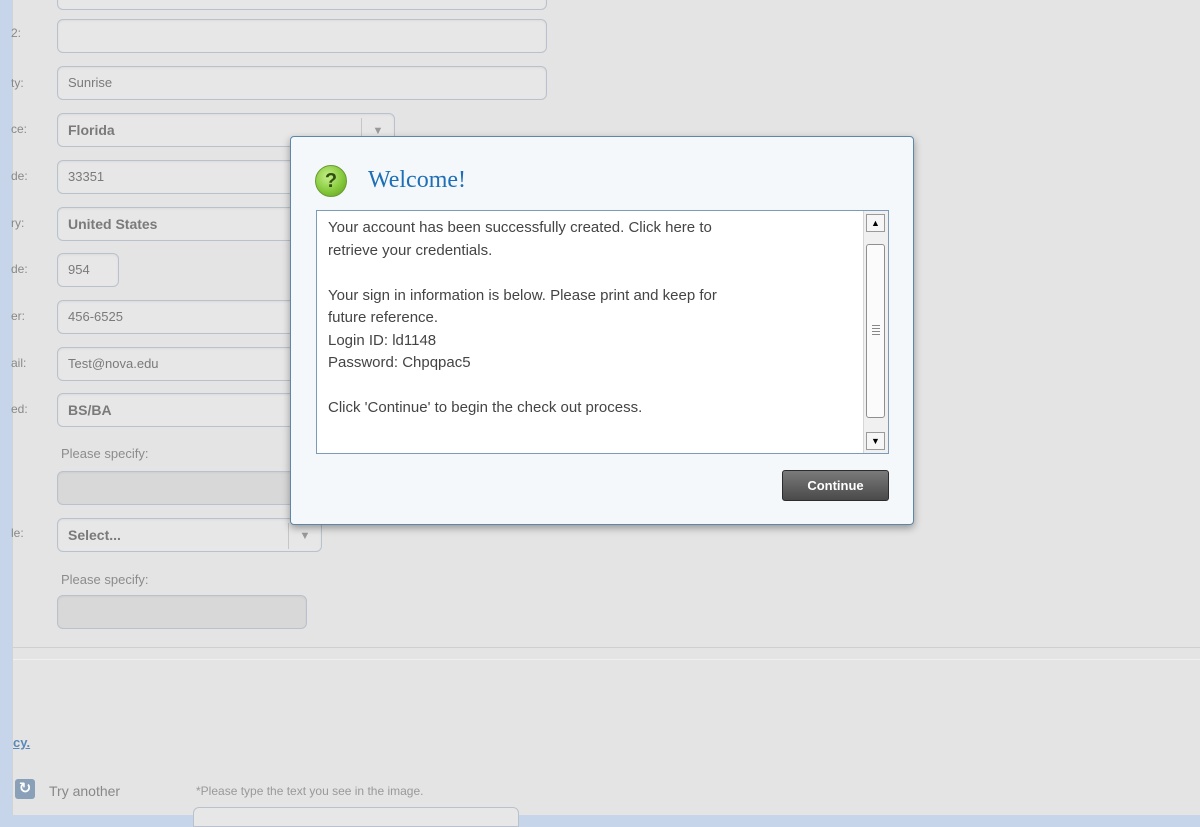  What do you see at coordinates (84, 791) in the screenshot?
I see `try-another-link: Try another` at bounding box center [84, 791].